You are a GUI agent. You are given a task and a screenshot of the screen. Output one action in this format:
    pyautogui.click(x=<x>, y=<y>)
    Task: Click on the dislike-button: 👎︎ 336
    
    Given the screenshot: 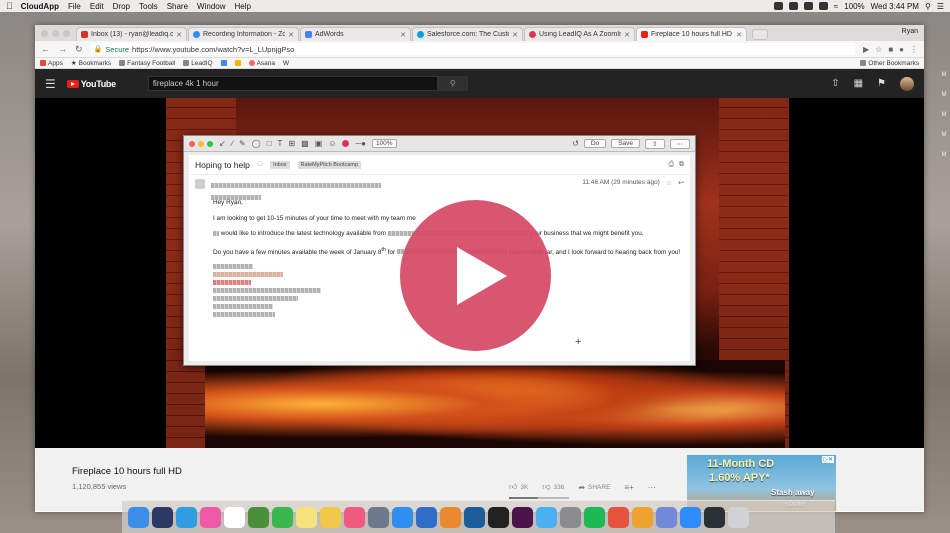 What is the action you would take?
    pyautogui.click(x=553, y=487)
    